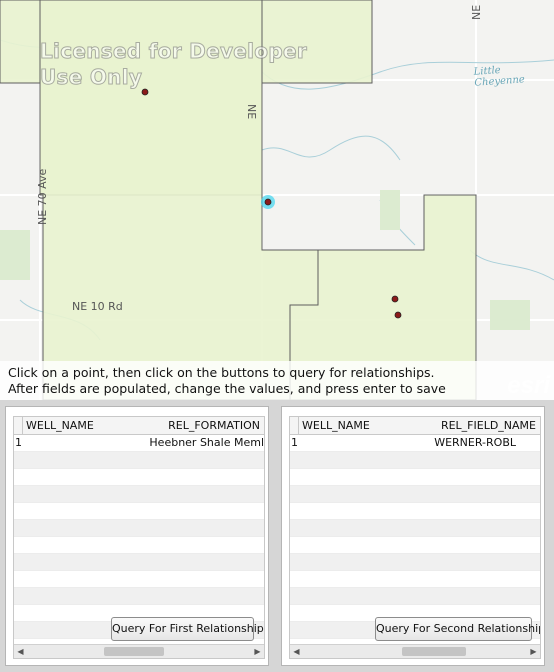 The height and width of the screenshot is (672, 554). Describe the element at coordinates (42, 196) in the screenshot. I see `road-label-ne70: NE 70 Ave` at that location.